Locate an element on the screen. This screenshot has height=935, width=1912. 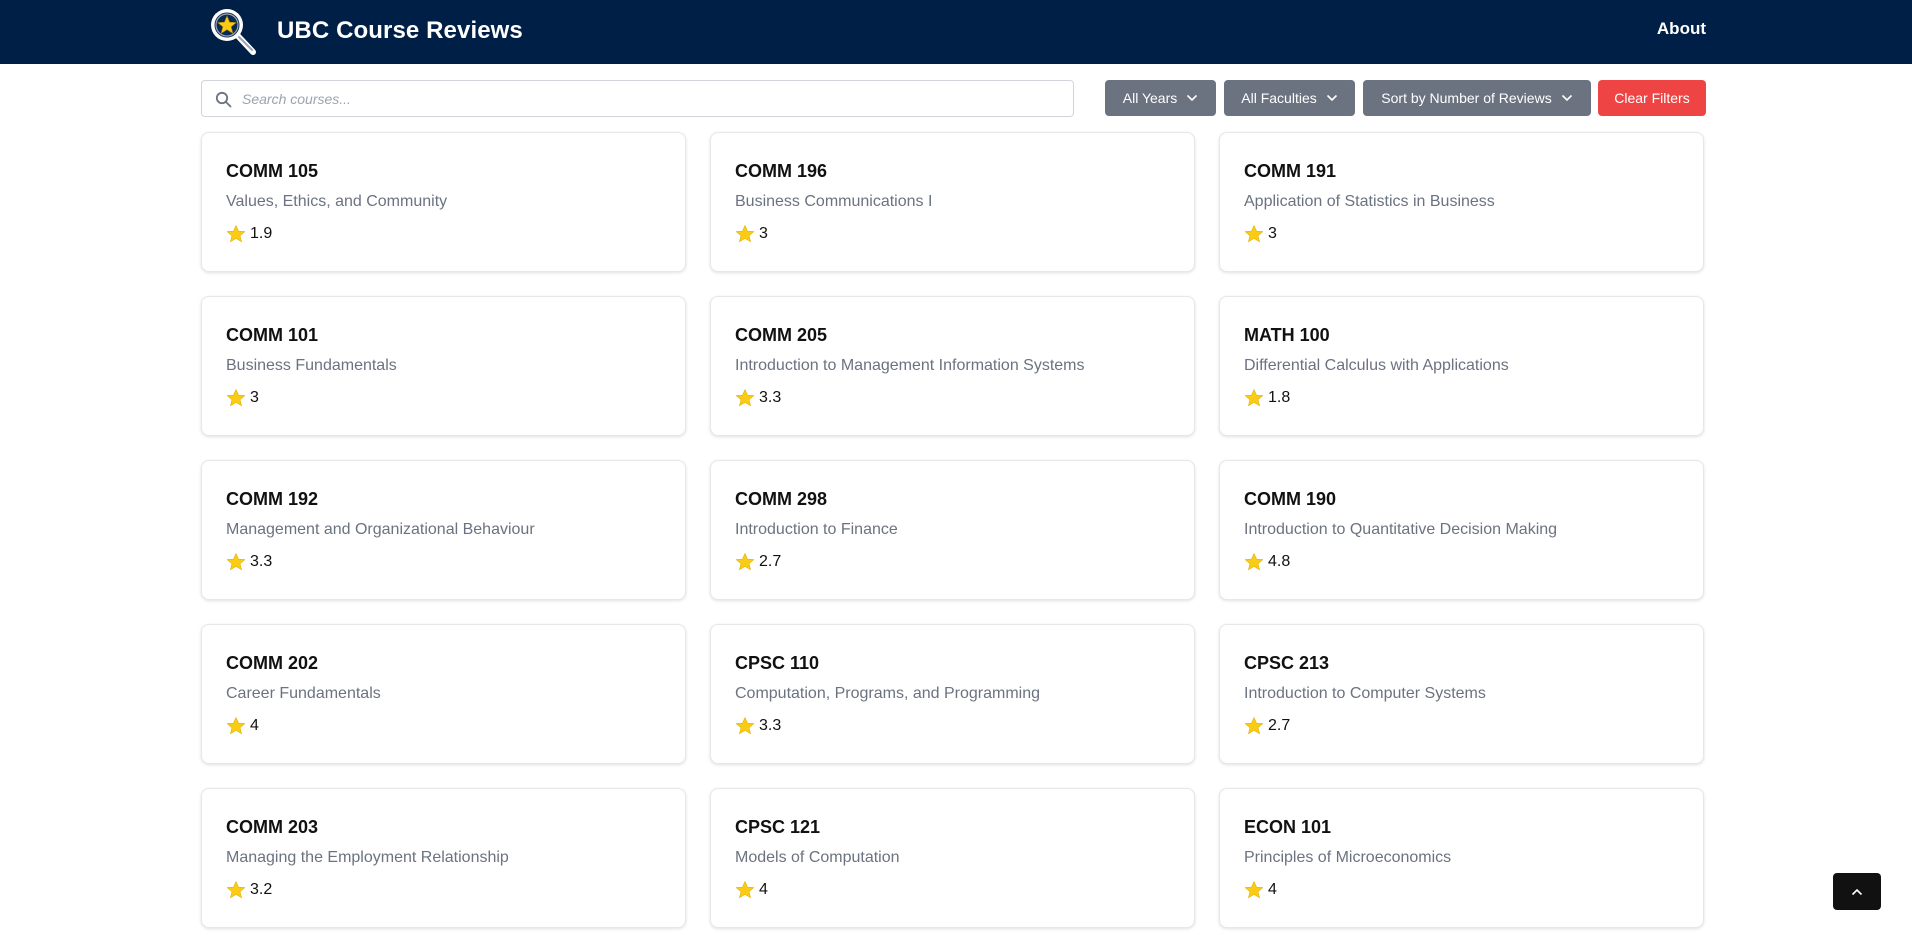
site-title: UBC Course Reviews is located at coordinates (400, 30).